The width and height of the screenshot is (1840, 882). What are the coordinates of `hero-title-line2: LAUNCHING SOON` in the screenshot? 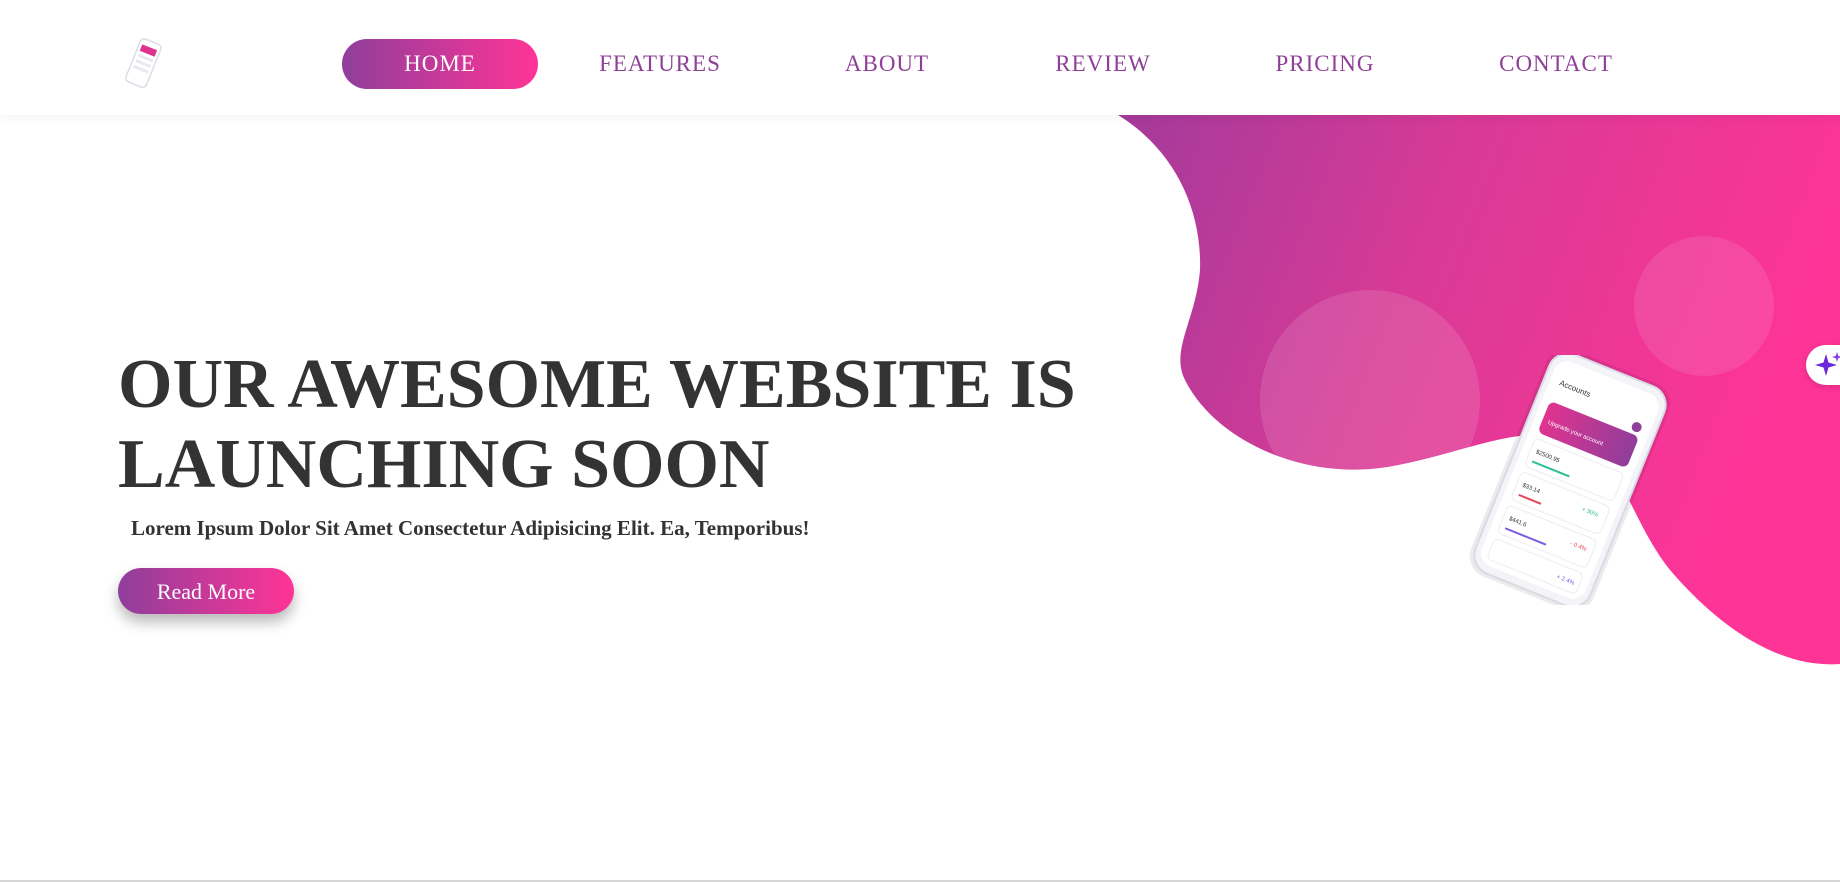 It's located at (444, 464).